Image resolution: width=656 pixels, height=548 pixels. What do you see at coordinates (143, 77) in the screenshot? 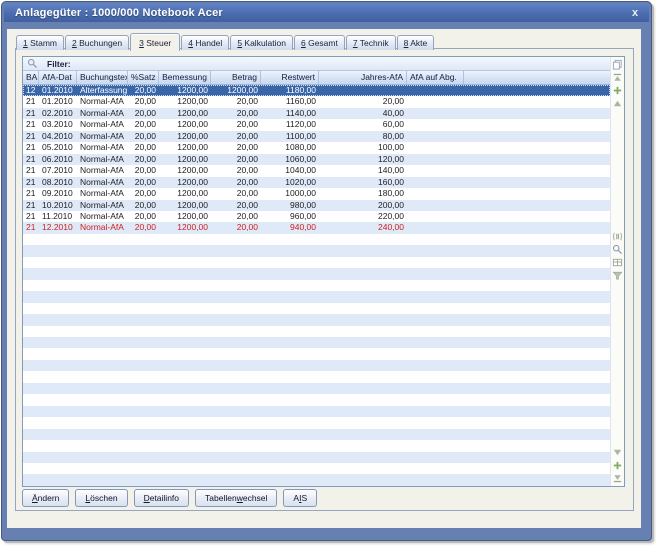
I see `column-header--satz: %Satz` at bounding box center [143, 77].